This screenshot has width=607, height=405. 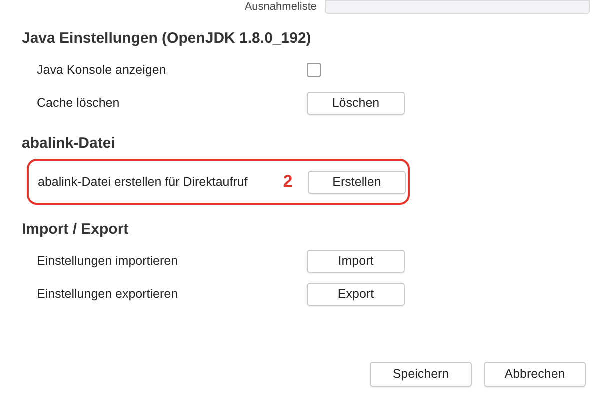 I want to click on callout-number: 2, so click(x=288, y=182).